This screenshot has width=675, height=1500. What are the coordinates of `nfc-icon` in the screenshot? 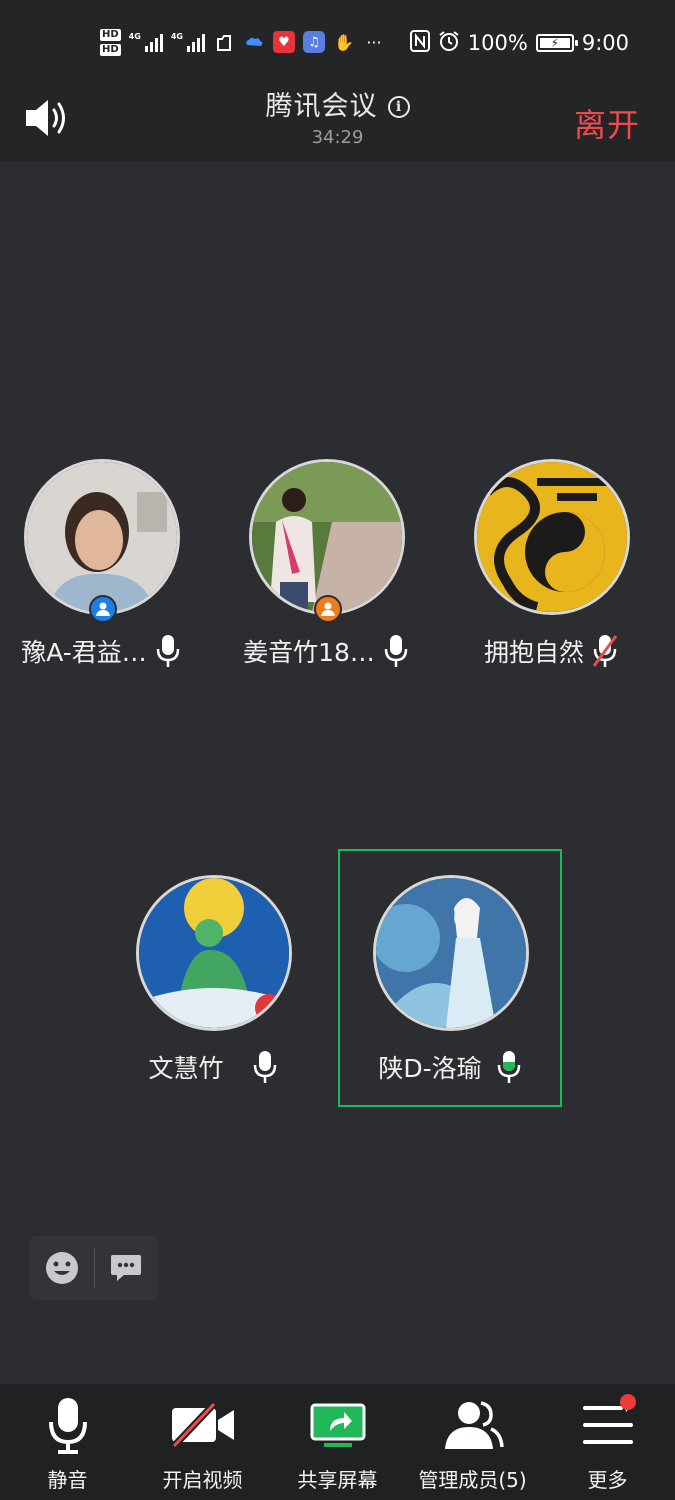 It's located at (419, 43).